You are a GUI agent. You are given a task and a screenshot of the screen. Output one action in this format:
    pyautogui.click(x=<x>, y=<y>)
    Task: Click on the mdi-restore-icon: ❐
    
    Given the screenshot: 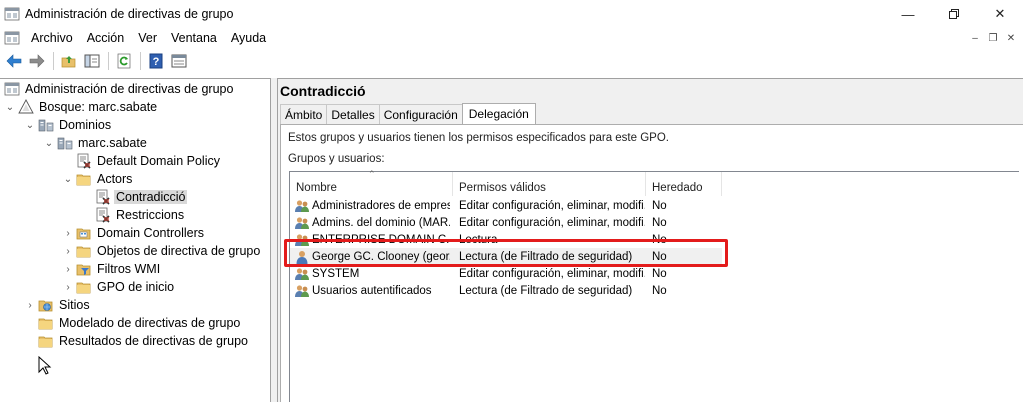 What is the action you would take?
    pyautogui.click(x=993, y=38)
    